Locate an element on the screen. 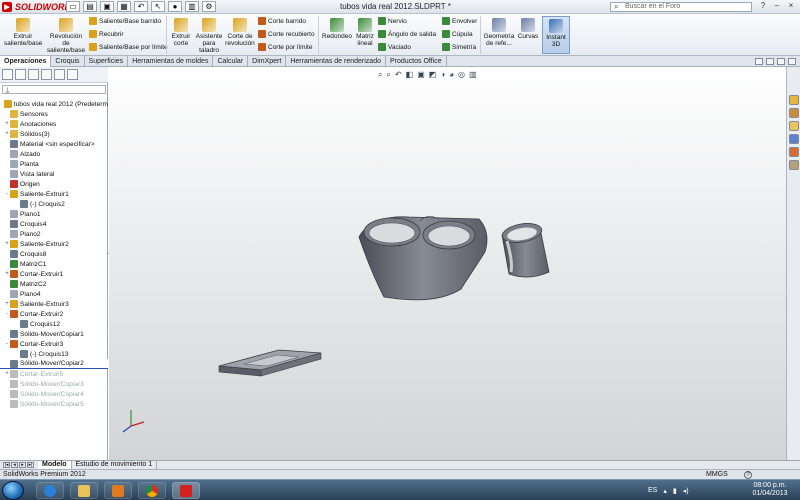 This screenshot has height=500, width=800. tree-item: Croquis8 is located at coordinates (54, 254).